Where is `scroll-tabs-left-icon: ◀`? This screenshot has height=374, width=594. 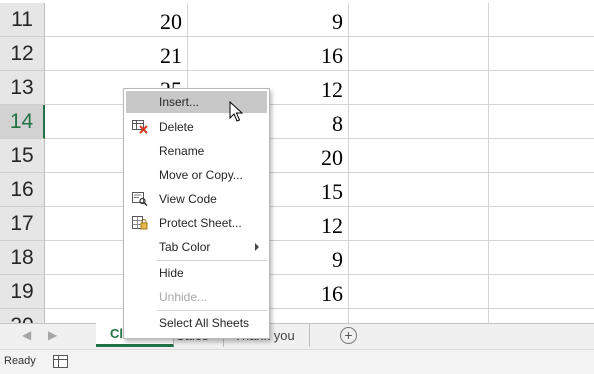
scroll-tabs-left-icon: ◀ is located at coordinates (26, 335).